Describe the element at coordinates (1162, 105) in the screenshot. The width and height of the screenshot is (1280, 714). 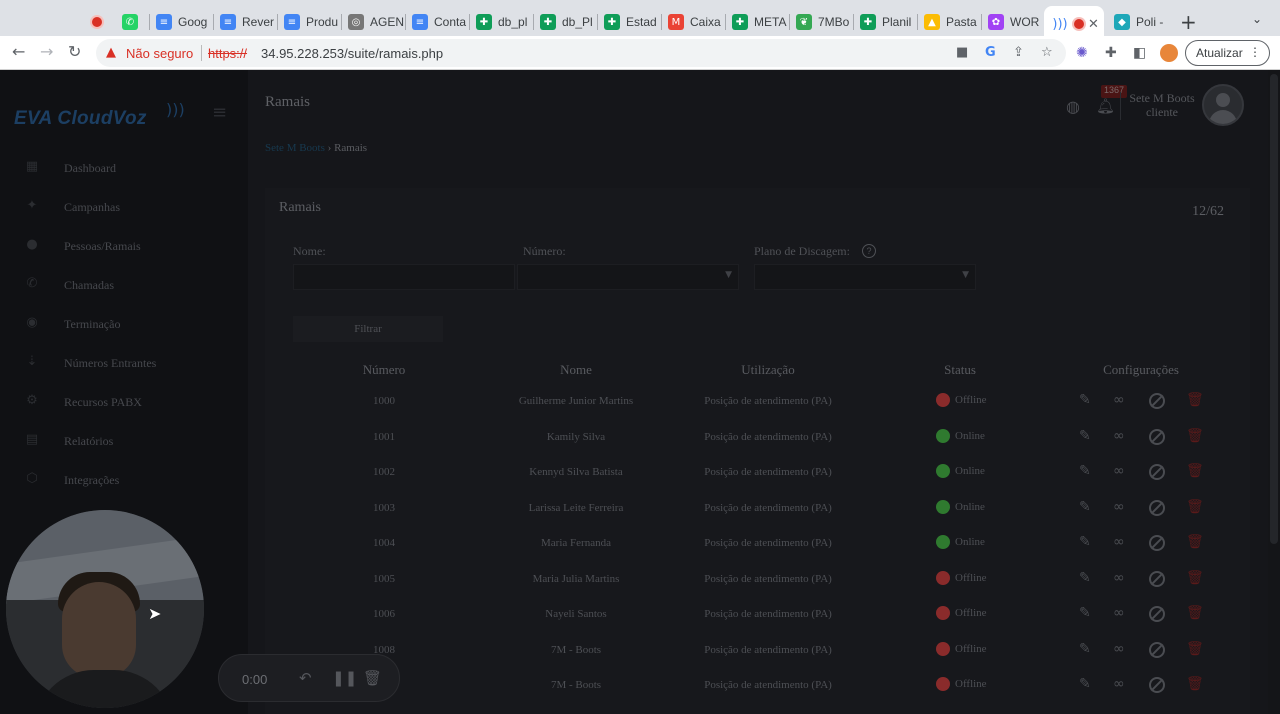
I see `user-info: Sete M Boots cliente` at that location.